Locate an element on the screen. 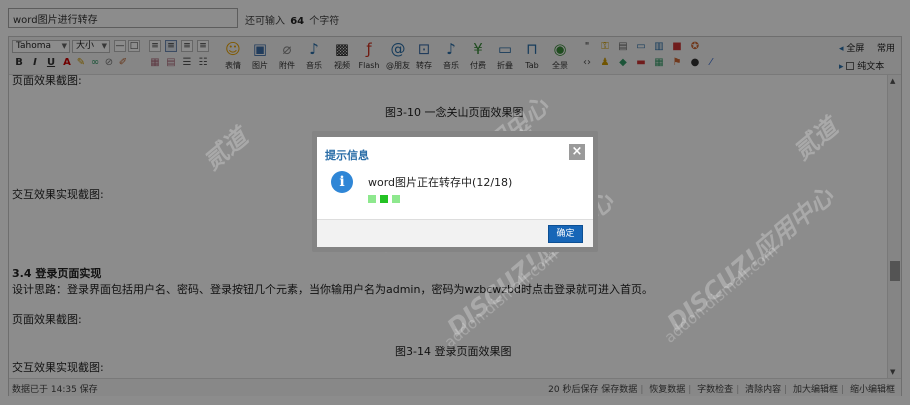 The image size is (910, 405). watermark-right-2: 贰道 is located at coordinates (815, 139).